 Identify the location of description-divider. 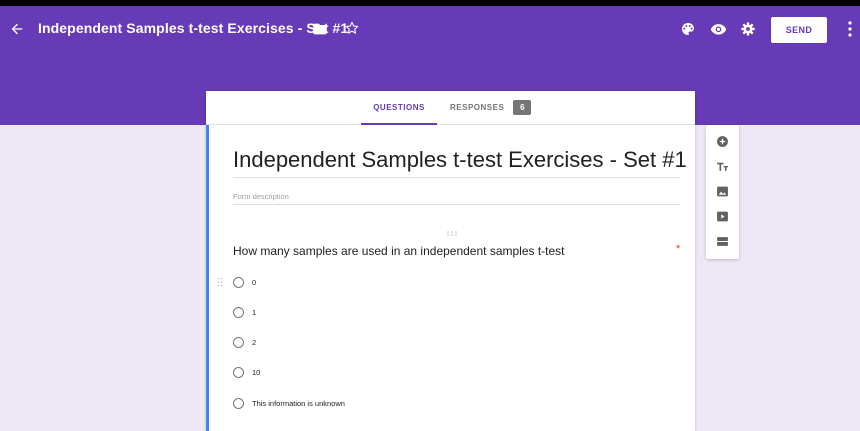
(456, 204).